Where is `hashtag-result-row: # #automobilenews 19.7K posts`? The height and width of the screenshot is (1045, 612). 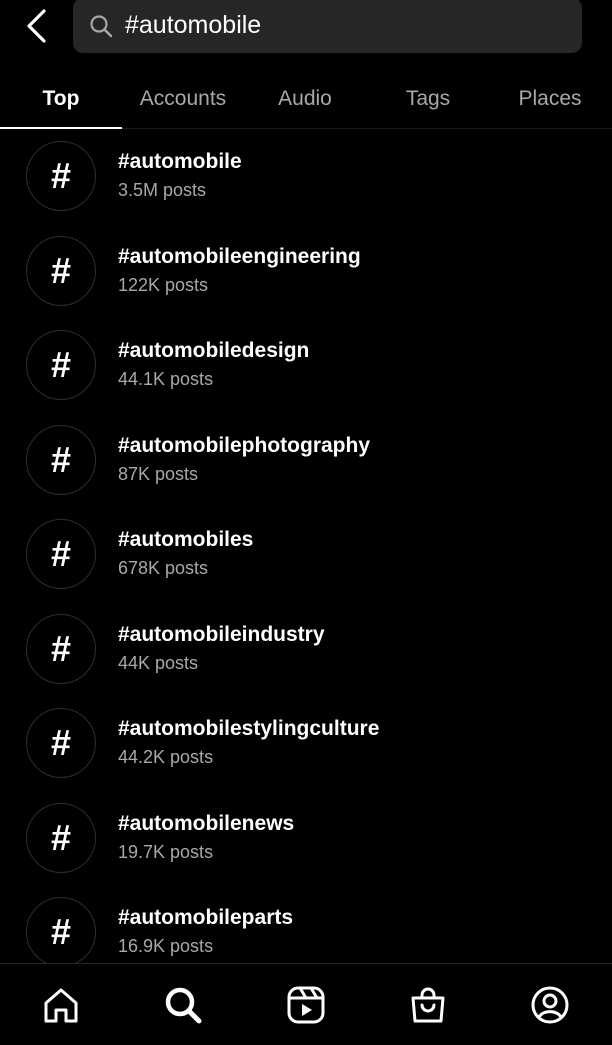 hashtag-result-row: # #automobilenews 19.7K posts is located at coordinates (306, 837).